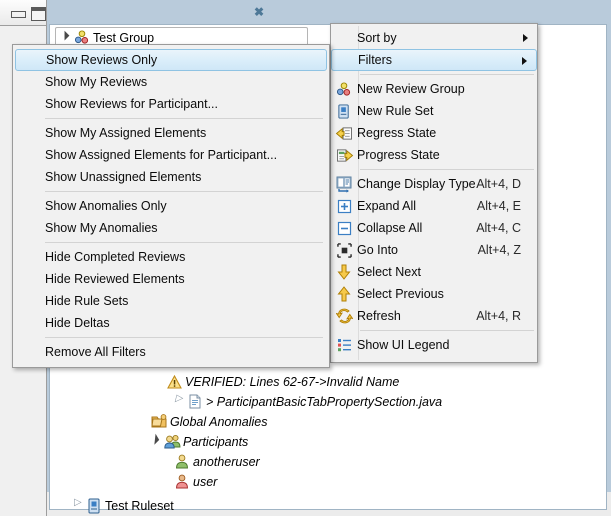  Describe the element at coordinates (379, 316) in the screenshot. I see `menu-item-label: Refresh` at that location.